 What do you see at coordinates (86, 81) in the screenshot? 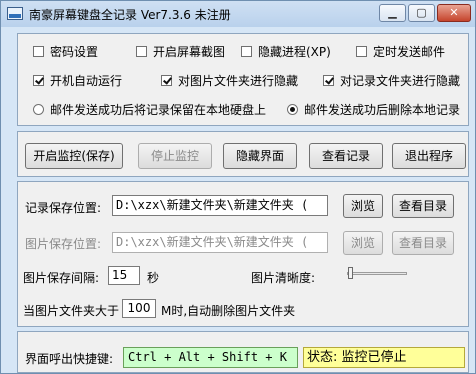
I see `autostart-label: 开机自动运行` at bounding box center [86, 81].